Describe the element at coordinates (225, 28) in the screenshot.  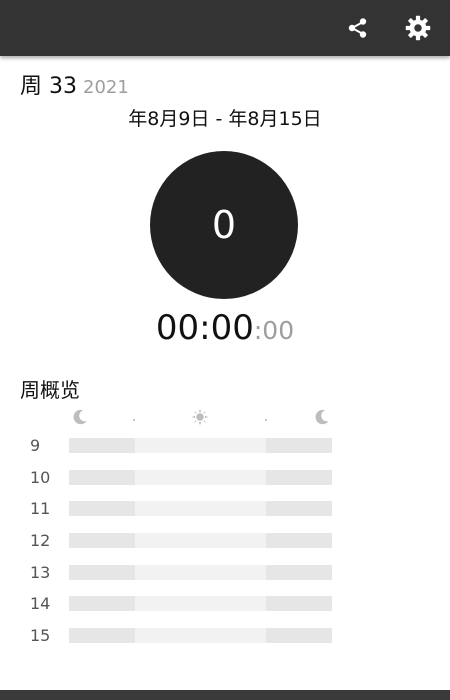
I see `app-toolbar` at that location.